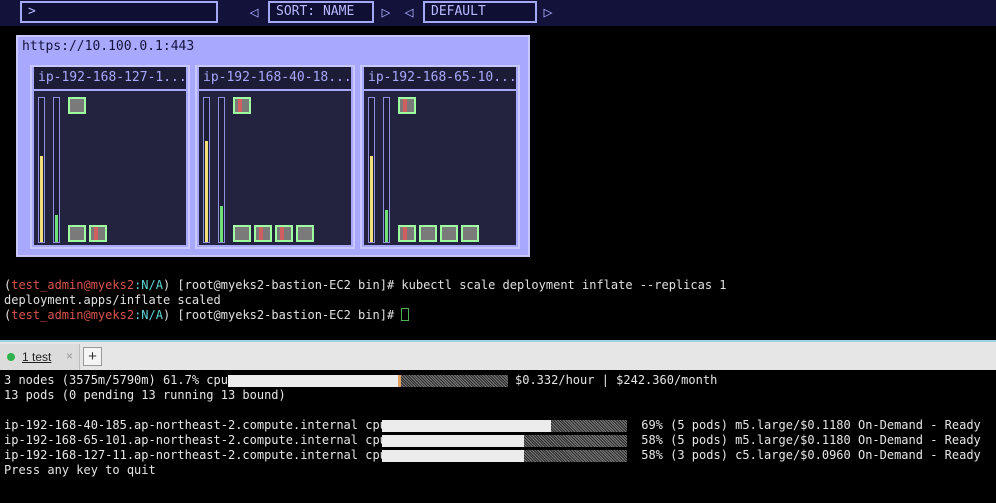  What do you see at coordinates (314, 381) in the screenshot?
I see `cluster-cpu-bar-fill` at bounding box center [314, 381].